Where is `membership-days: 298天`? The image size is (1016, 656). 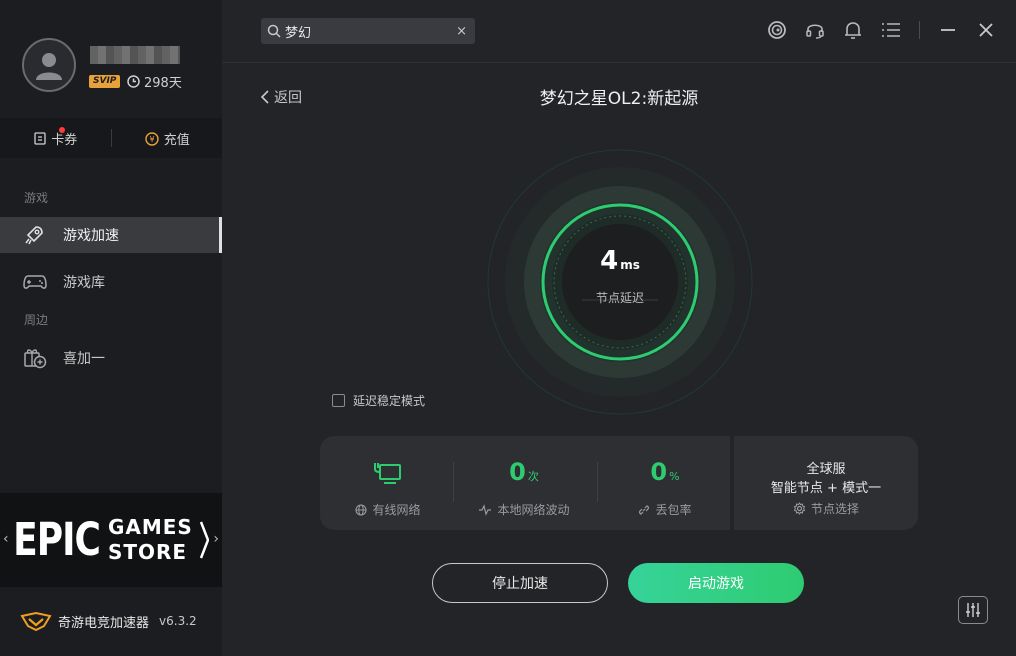 membership-days: 298天 is located at coordinates (154, 81).